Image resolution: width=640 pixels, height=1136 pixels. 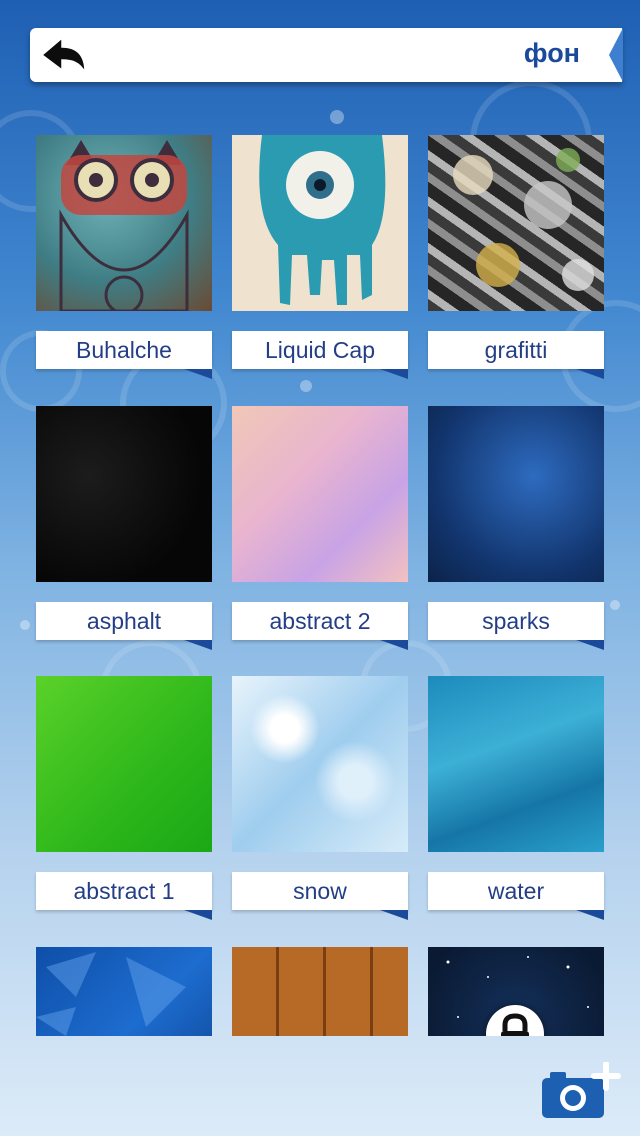 I want to click on tile-label: water, so click(x=516, y=896).